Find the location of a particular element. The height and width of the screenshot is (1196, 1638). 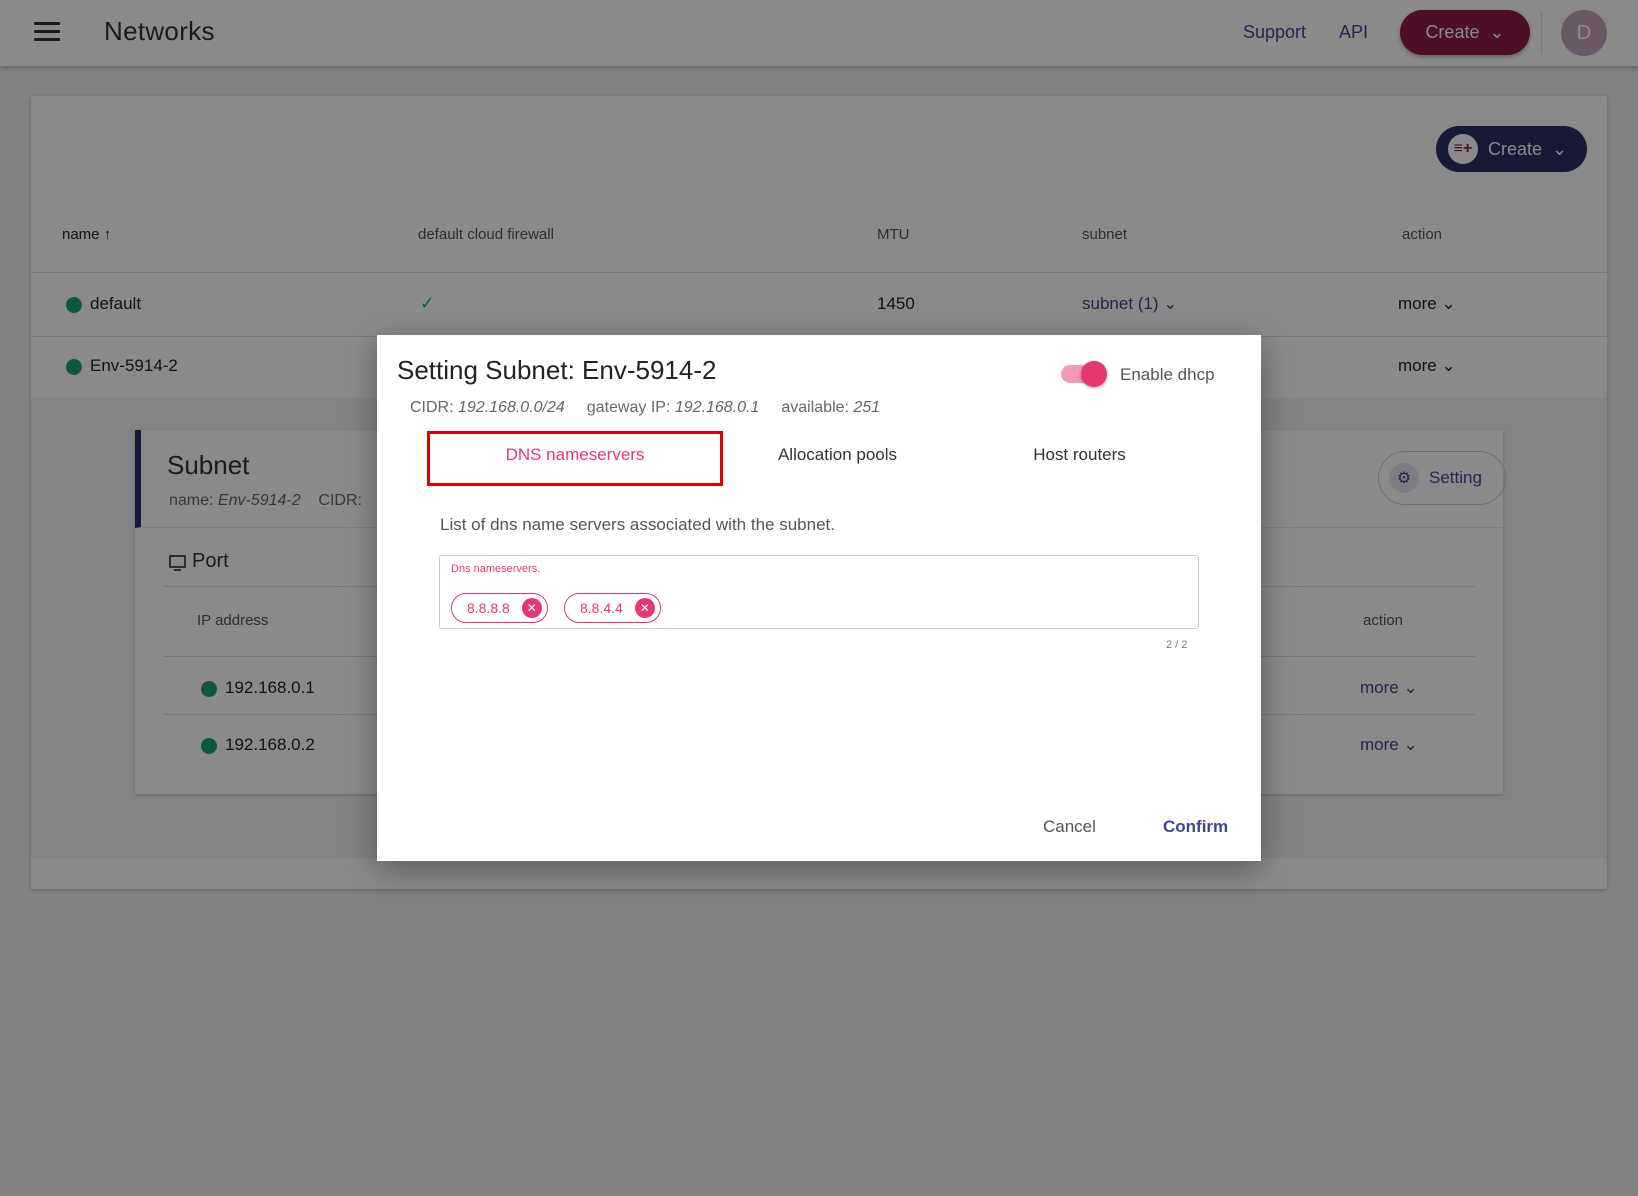

chip-counter: 2 / 2 is located at coordinates (1177, 645).